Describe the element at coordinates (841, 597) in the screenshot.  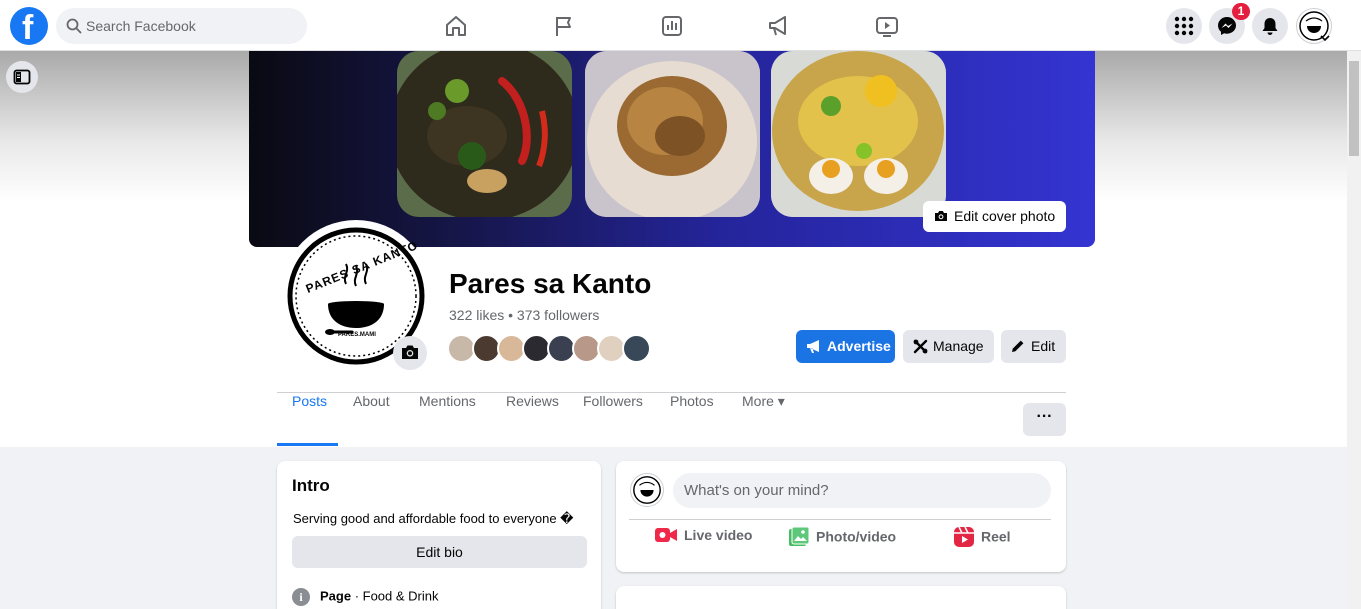
I see `feed-card` at that location.